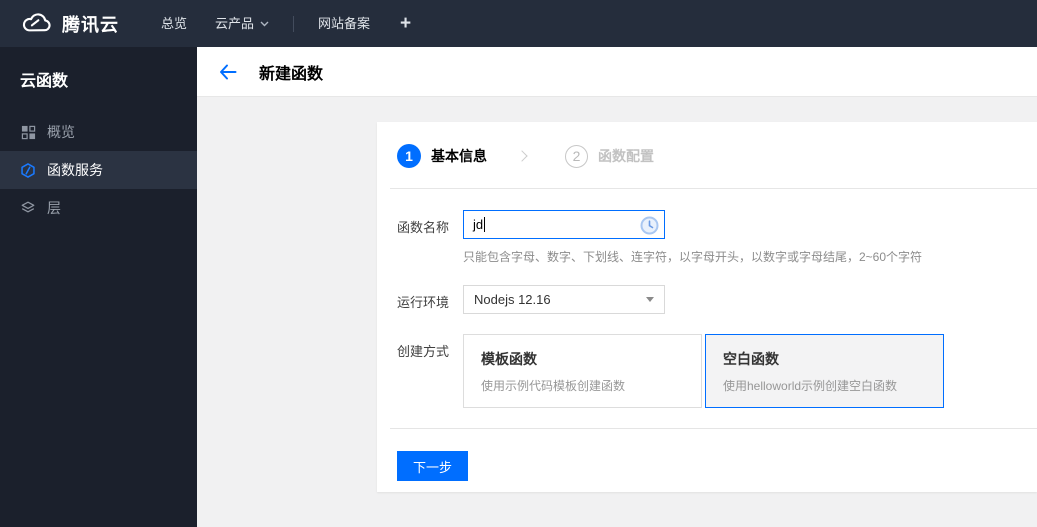 This screenshot has width=1037, height=527. I want to click on runtime-selected-value: Nodejs 12.16, so click(512, 299).